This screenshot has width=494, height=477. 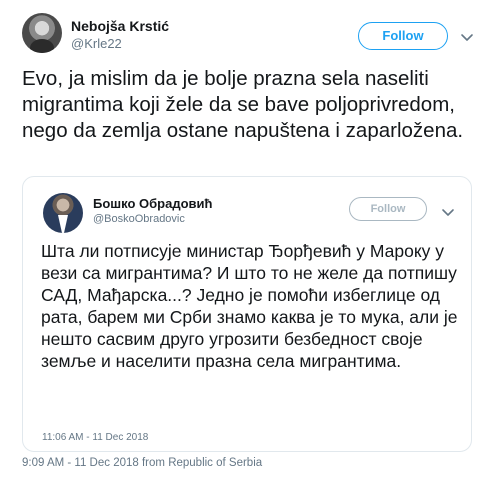 What do you see at coordinates (63, 213) in the screenshot?
I see `quoted-author-avatar` at bounding box center [63, 213].